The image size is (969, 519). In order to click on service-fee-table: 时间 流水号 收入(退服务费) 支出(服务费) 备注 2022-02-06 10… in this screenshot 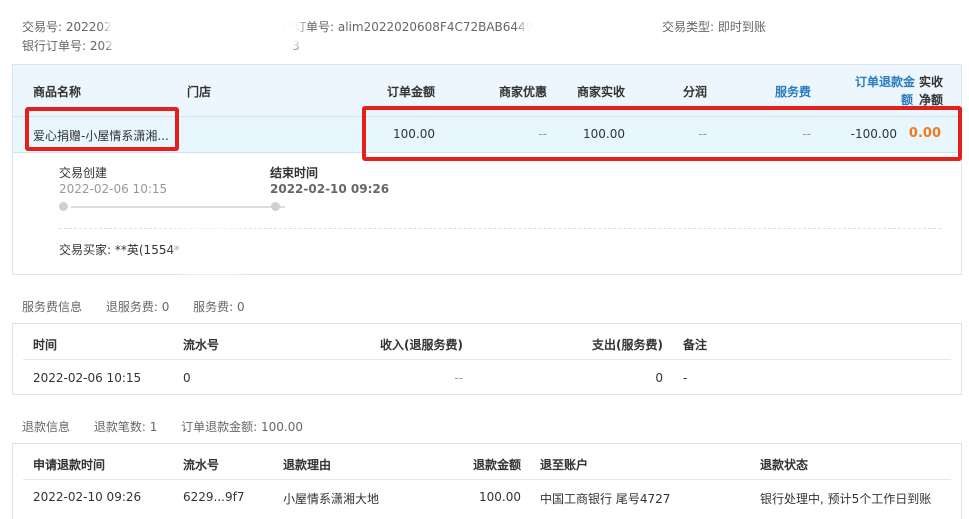, I will do `click(487, 359)`.